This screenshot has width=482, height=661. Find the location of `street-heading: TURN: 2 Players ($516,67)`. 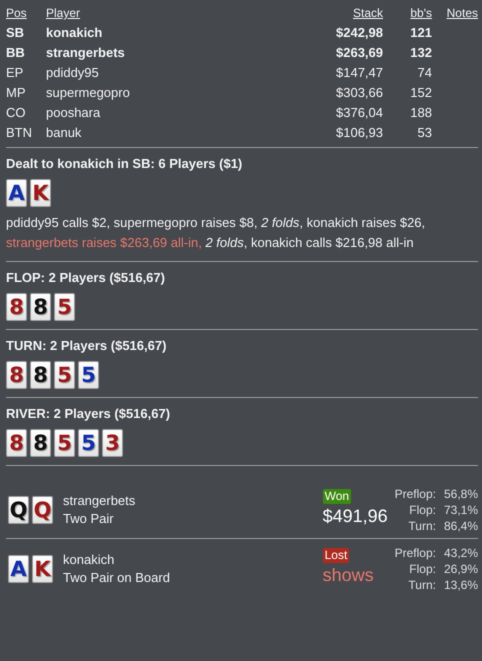

street-heading: TURN: 2 Players ($516,67) is located at coordinates (87, 345).